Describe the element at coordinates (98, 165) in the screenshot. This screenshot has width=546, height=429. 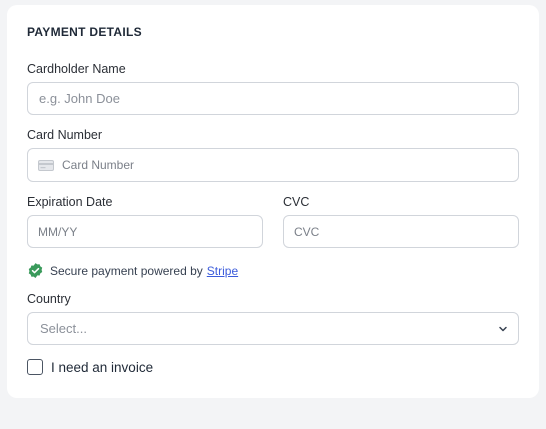
I see `card-number-placeholder: Card Number` at that location.